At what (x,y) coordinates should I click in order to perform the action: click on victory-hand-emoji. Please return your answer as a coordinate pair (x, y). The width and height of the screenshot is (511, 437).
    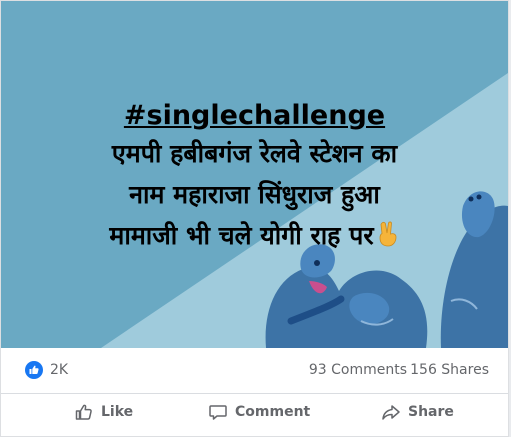
    Looking at the image, I should click on (387, 234).